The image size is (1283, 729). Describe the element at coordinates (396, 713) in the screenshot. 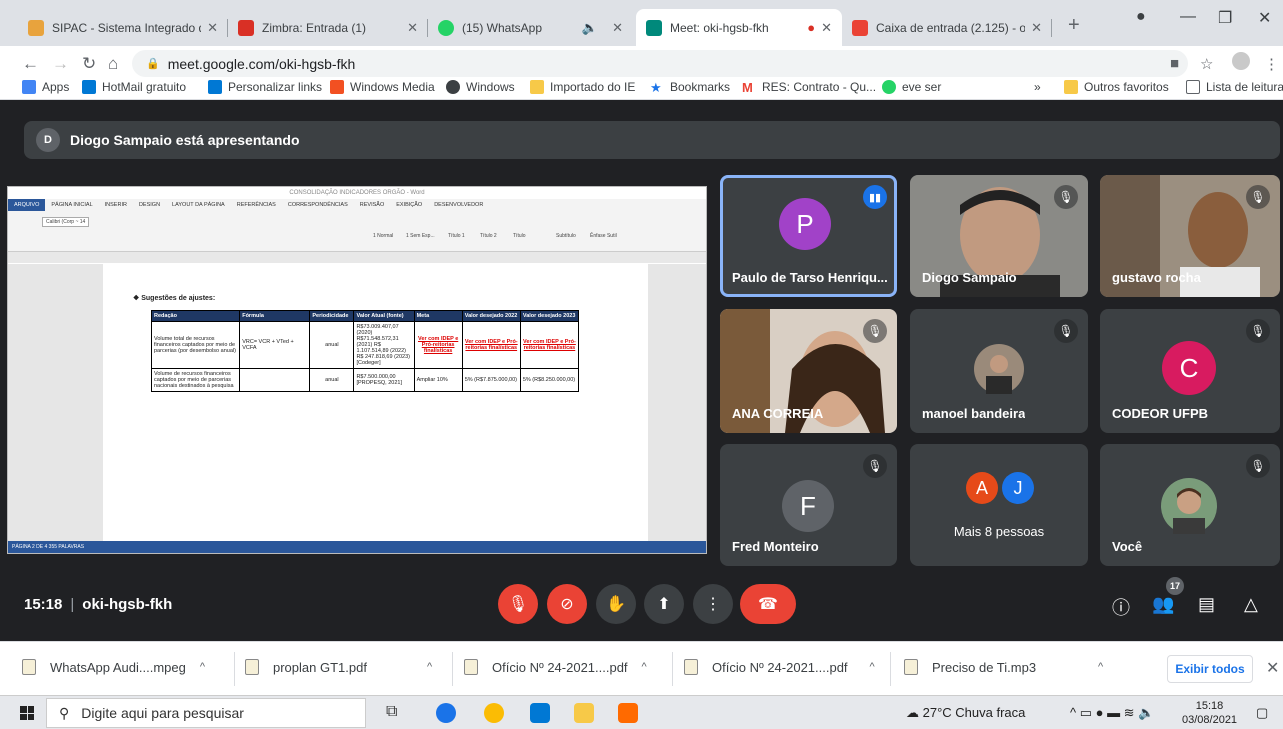

I see `task-view-icon: ⧉` at that location.